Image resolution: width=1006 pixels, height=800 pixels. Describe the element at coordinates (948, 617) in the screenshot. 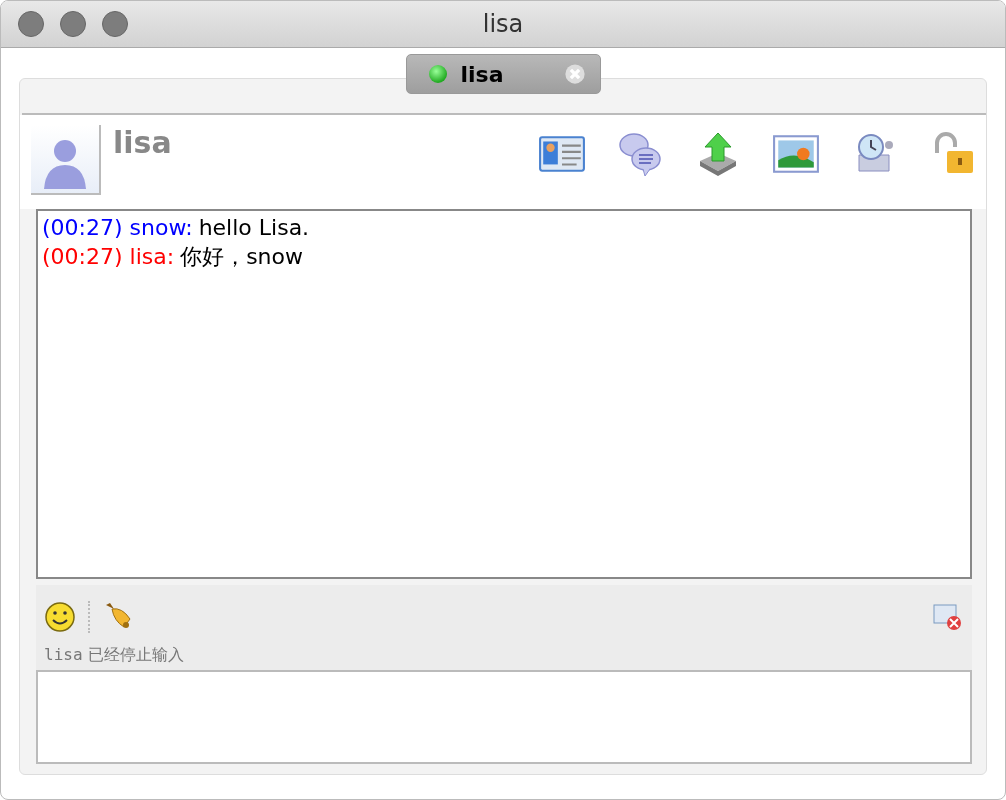

I see `window-block-icon` at that location.